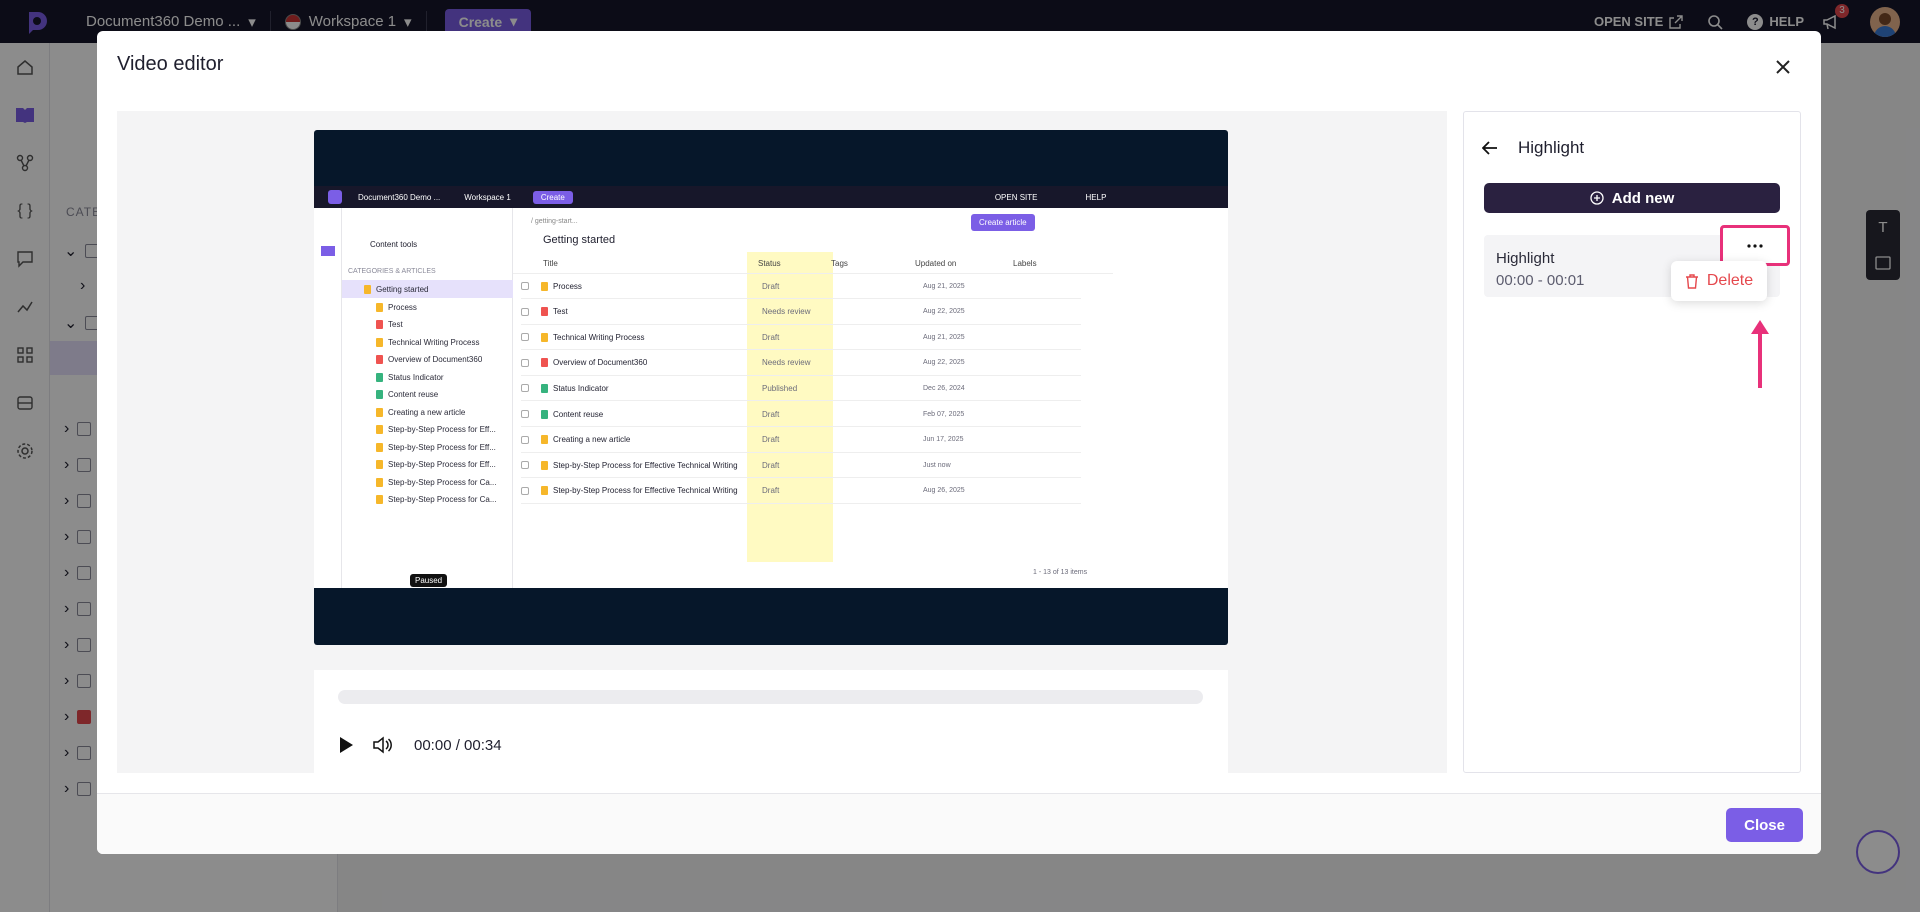  What do you see at coordinates (1730, 280) in the screenshot?
I see `delete-label: Delete` at bounding box center [1730, 280].